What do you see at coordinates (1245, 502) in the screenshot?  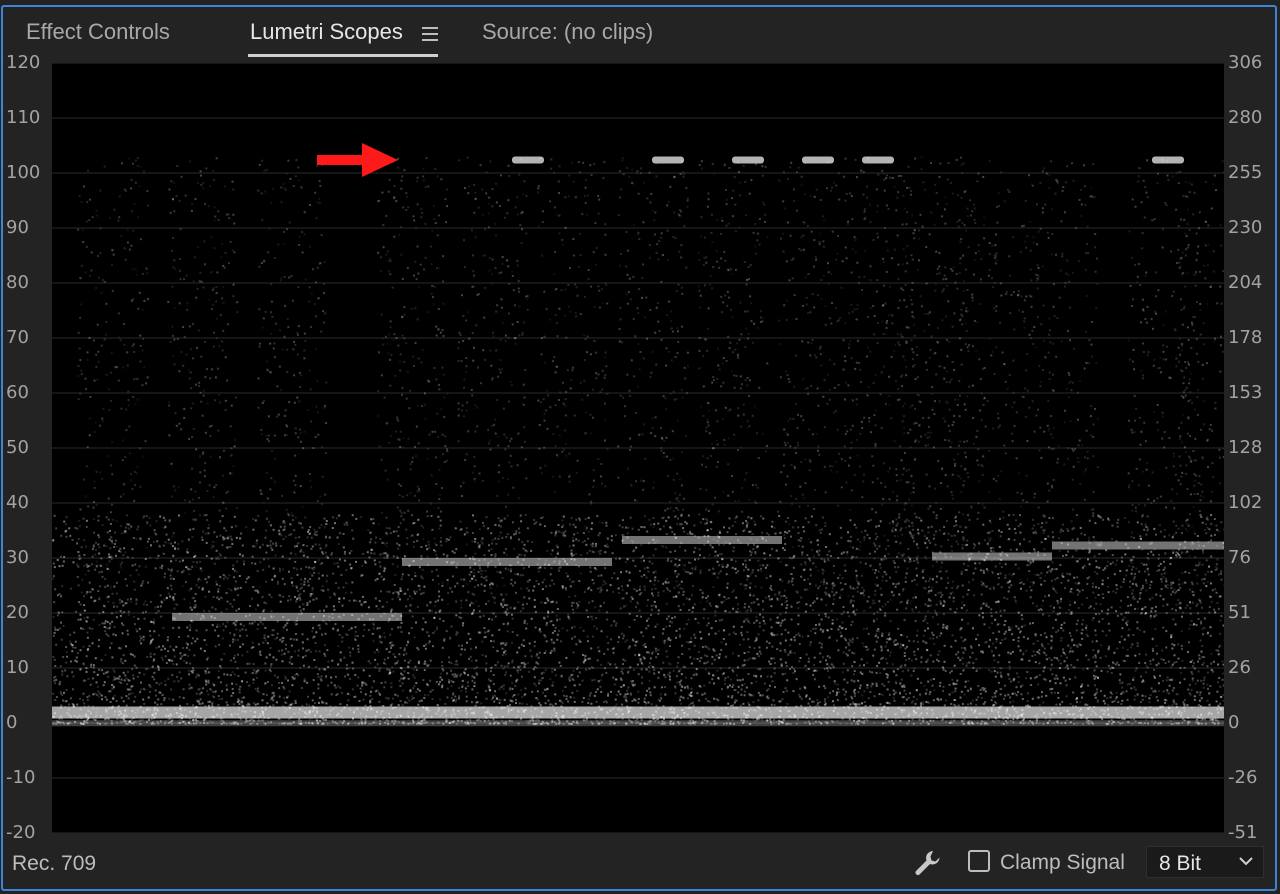 I see `code-value-tick-label: 102` at bounding box center [1245, 502].